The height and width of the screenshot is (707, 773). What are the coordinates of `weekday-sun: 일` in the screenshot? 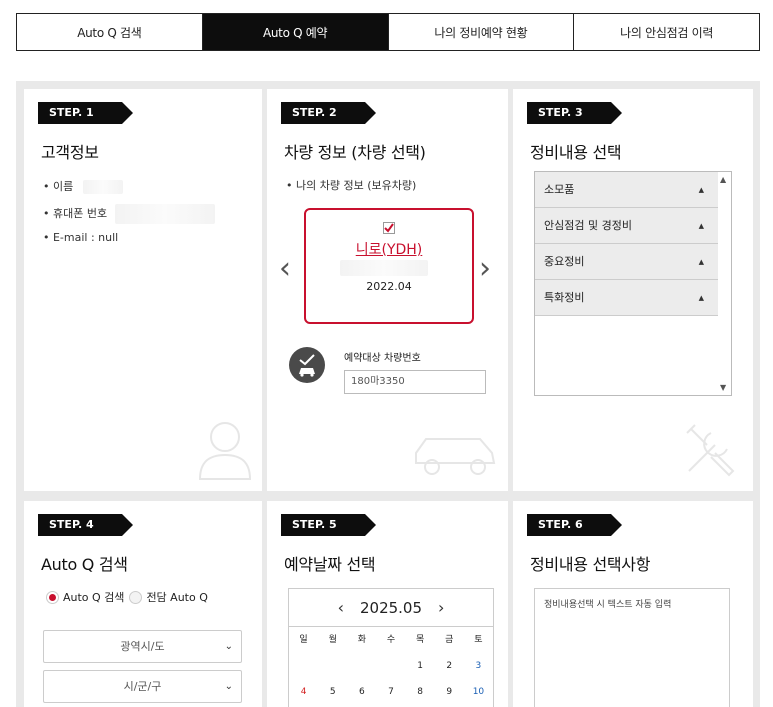 It's located at (303, 640).